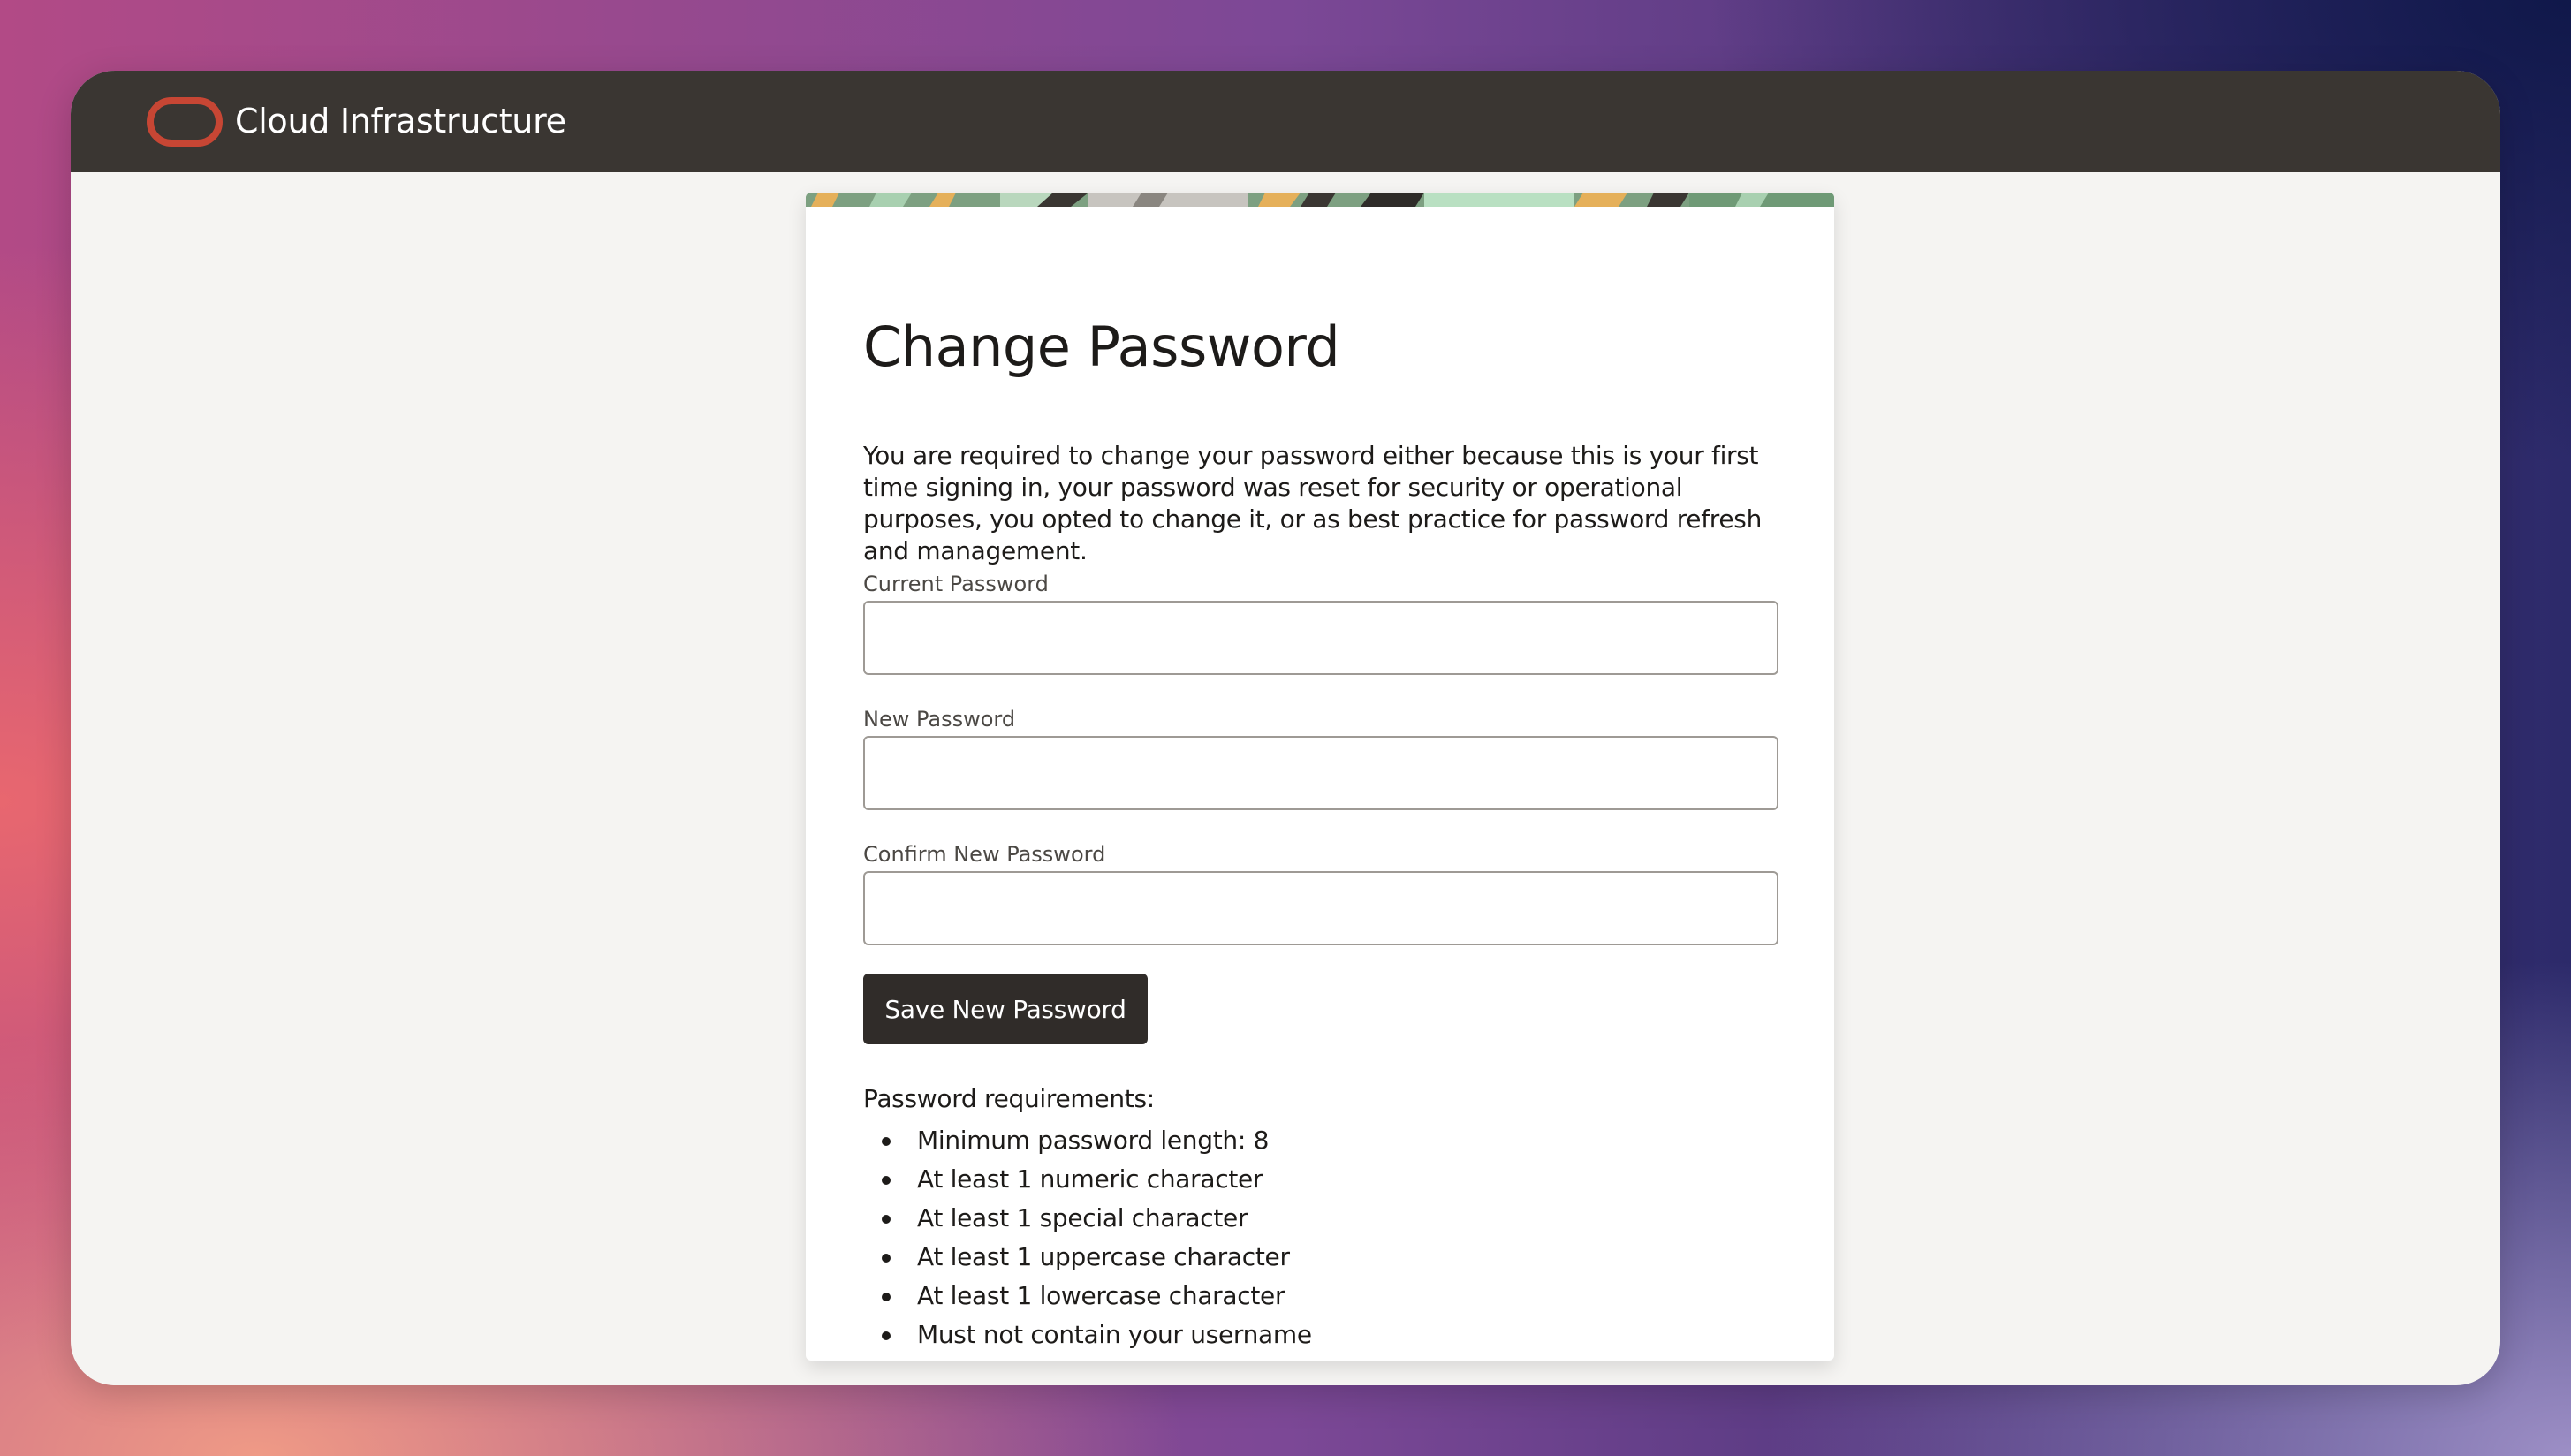 Image resolution: width=2571 pixels, height=1456 pixels. I want to click on requirement-text: At least 1 lowercase character, so click(1101, 1295).